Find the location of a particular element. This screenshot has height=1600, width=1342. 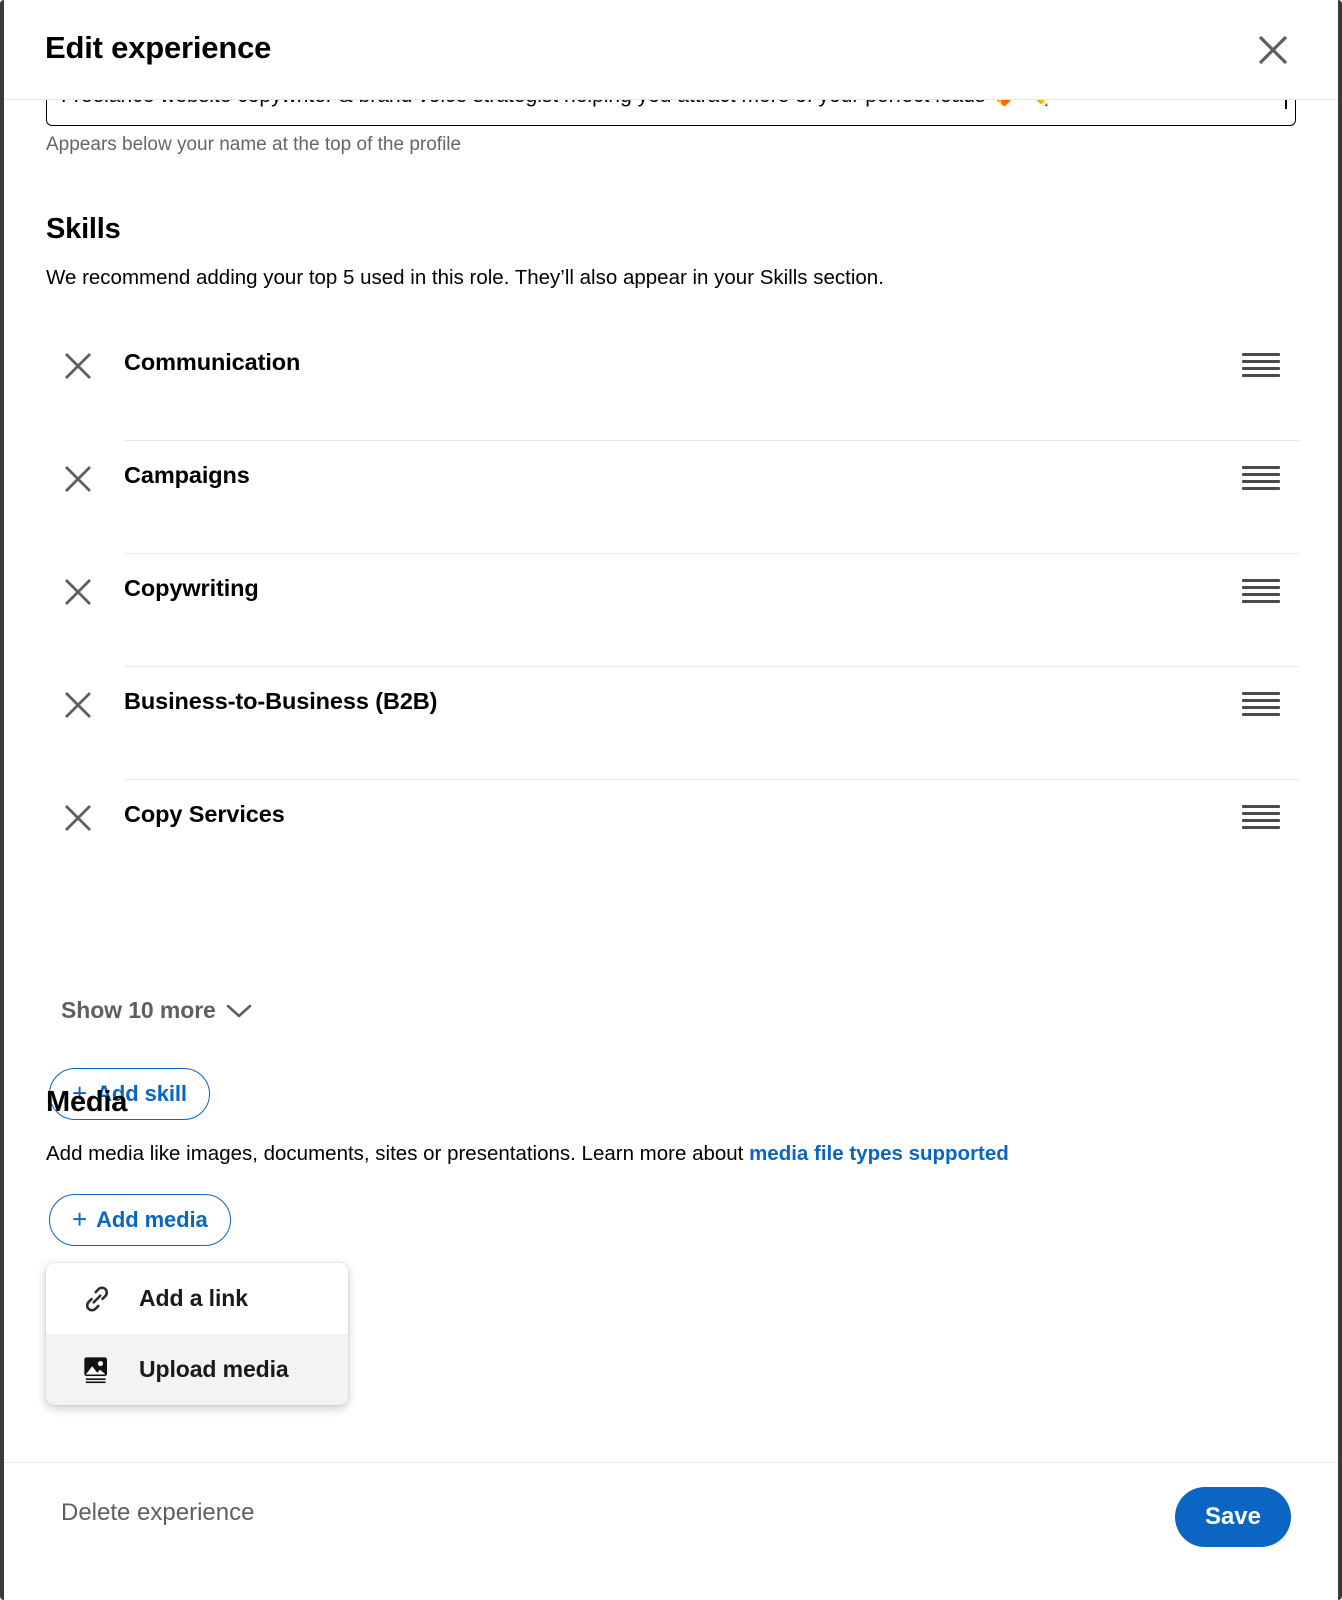

save-button: Save is located at coordinates (1232, 1517).